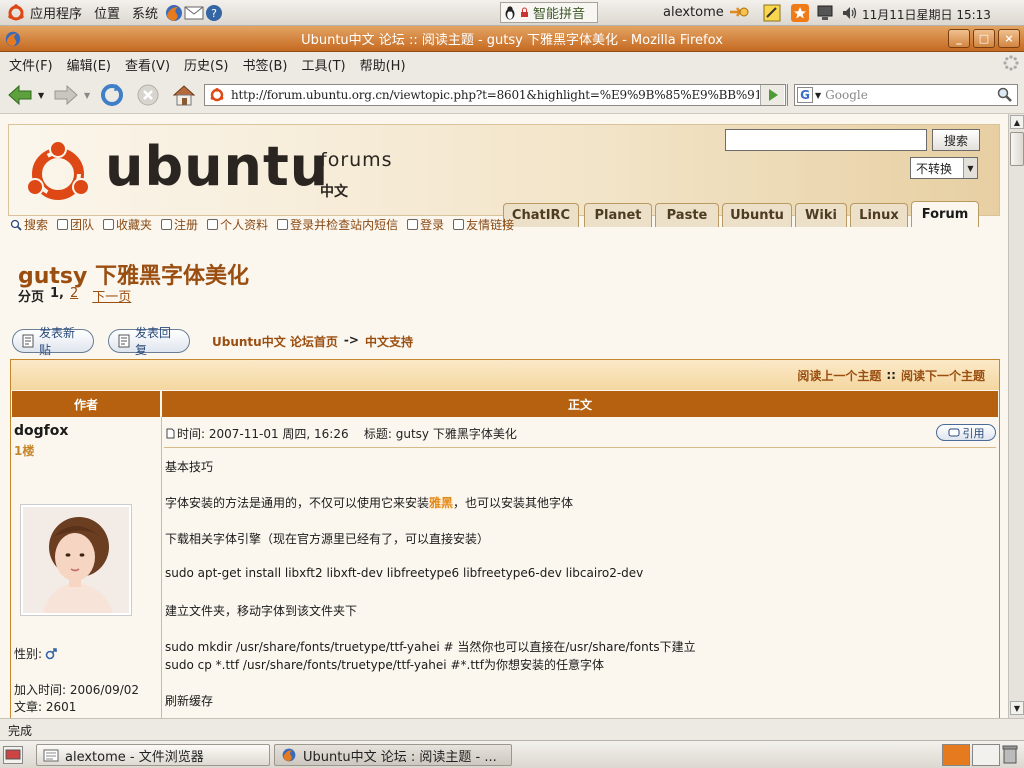  Describe the element at coordinates (217, 167) in the screenshot. I see `ubuntu-wordmark: ubuntu` at that location.